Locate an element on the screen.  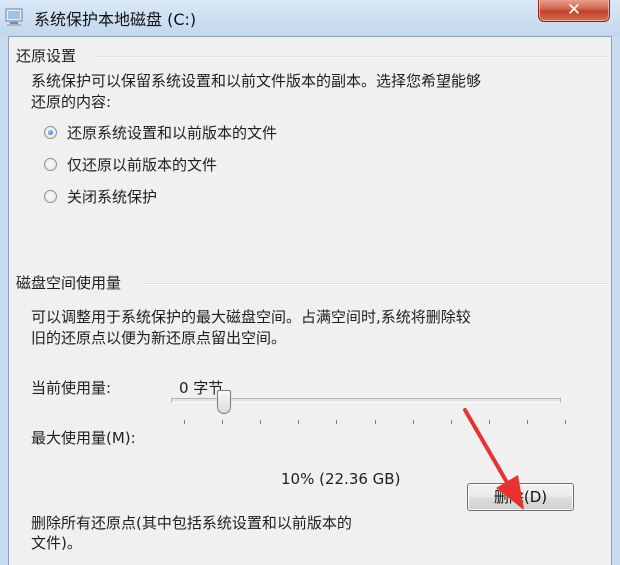
restore-description-line2: 还原的内容: is located at coordinates (71, 102).